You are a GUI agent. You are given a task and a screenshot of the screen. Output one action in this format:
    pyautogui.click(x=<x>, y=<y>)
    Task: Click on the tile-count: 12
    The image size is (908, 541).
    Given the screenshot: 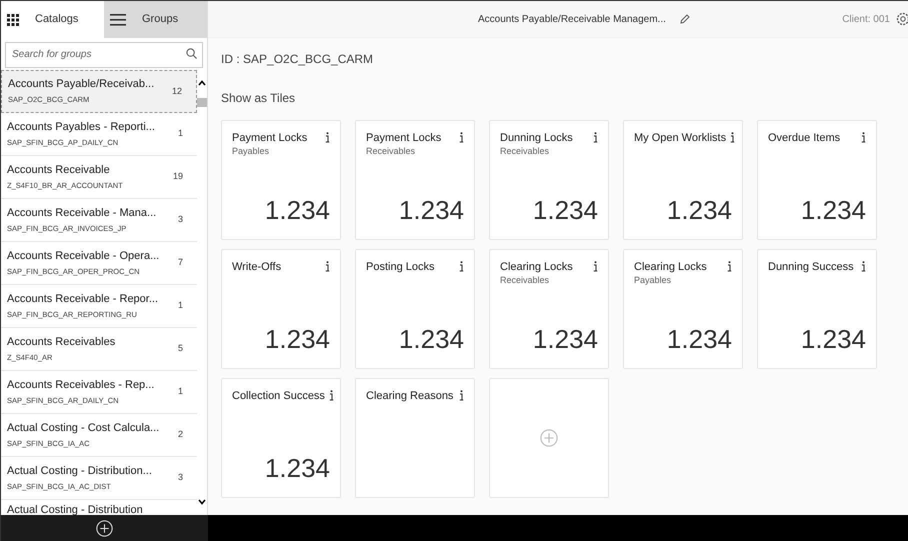 What is the action you would take?
    pyautogui.click(x=177, y=91)
    